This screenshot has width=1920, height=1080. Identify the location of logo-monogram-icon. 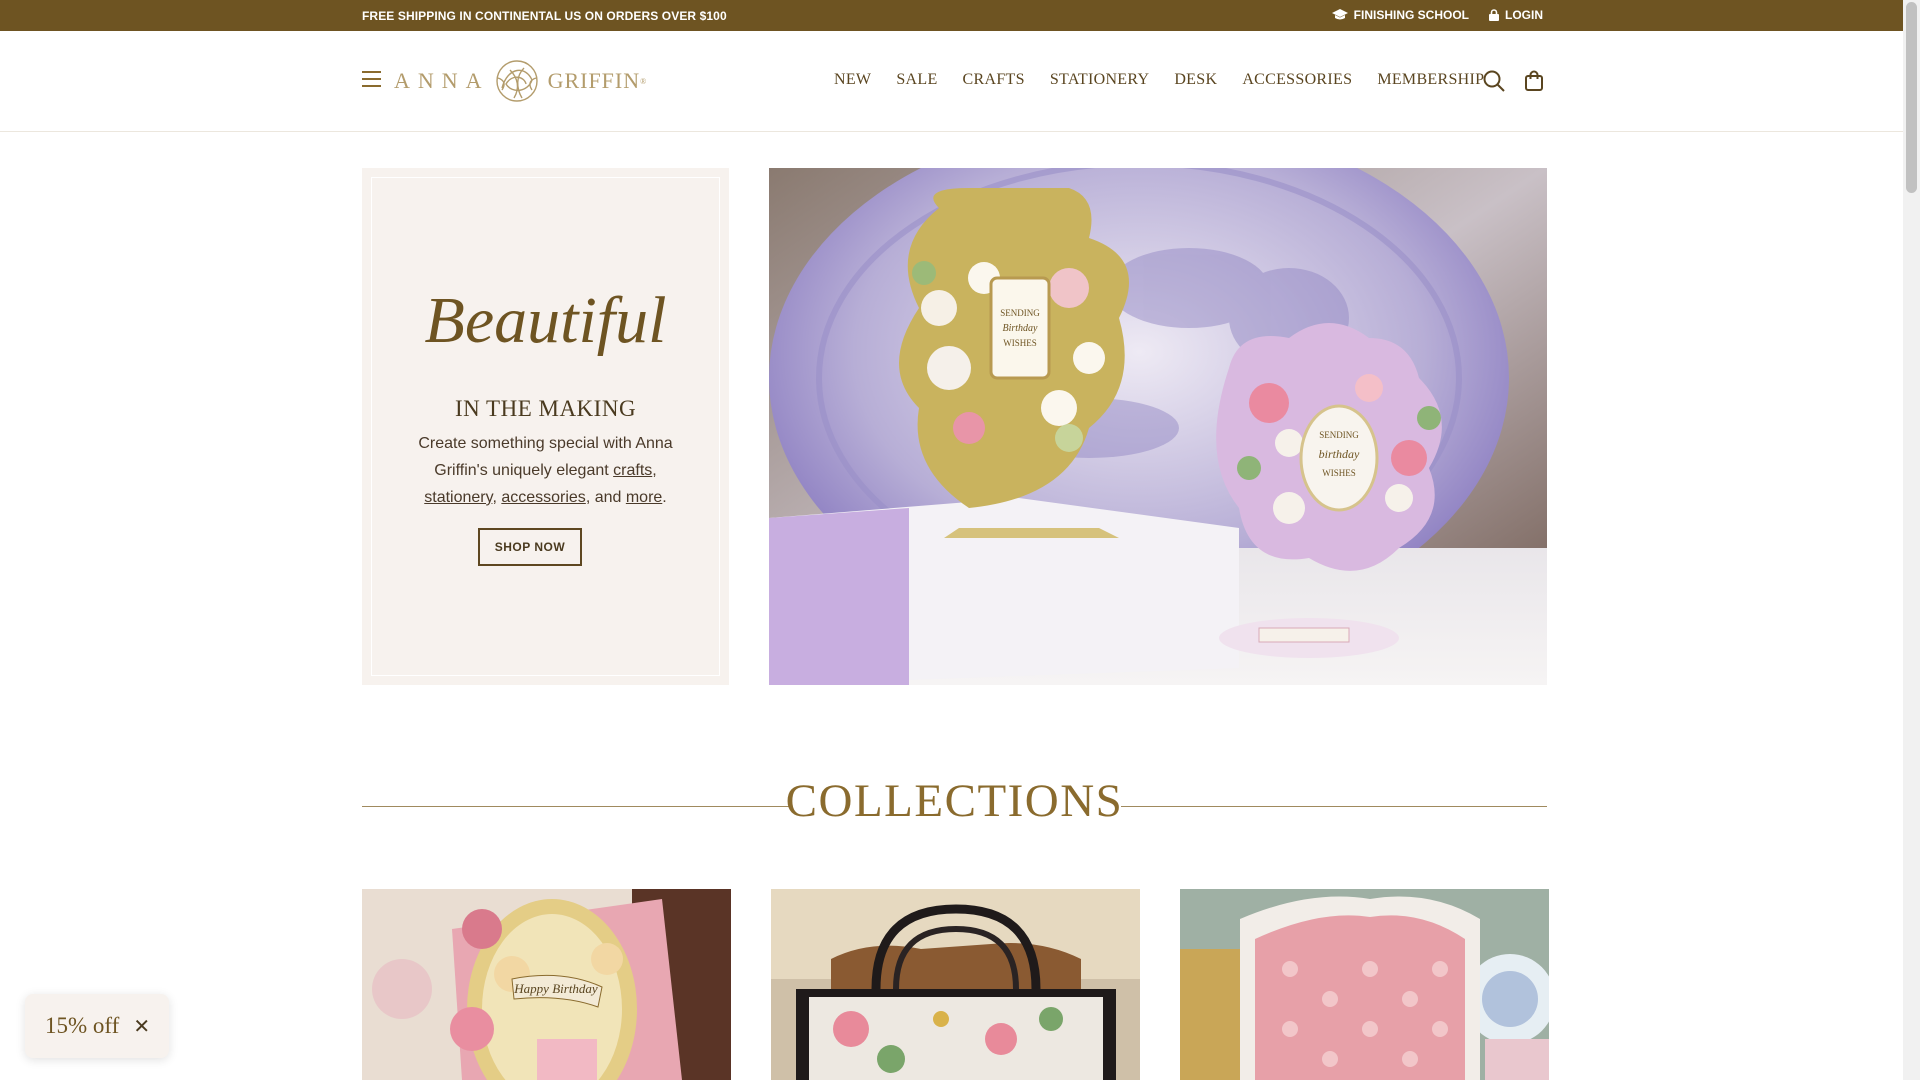
(516, 81).